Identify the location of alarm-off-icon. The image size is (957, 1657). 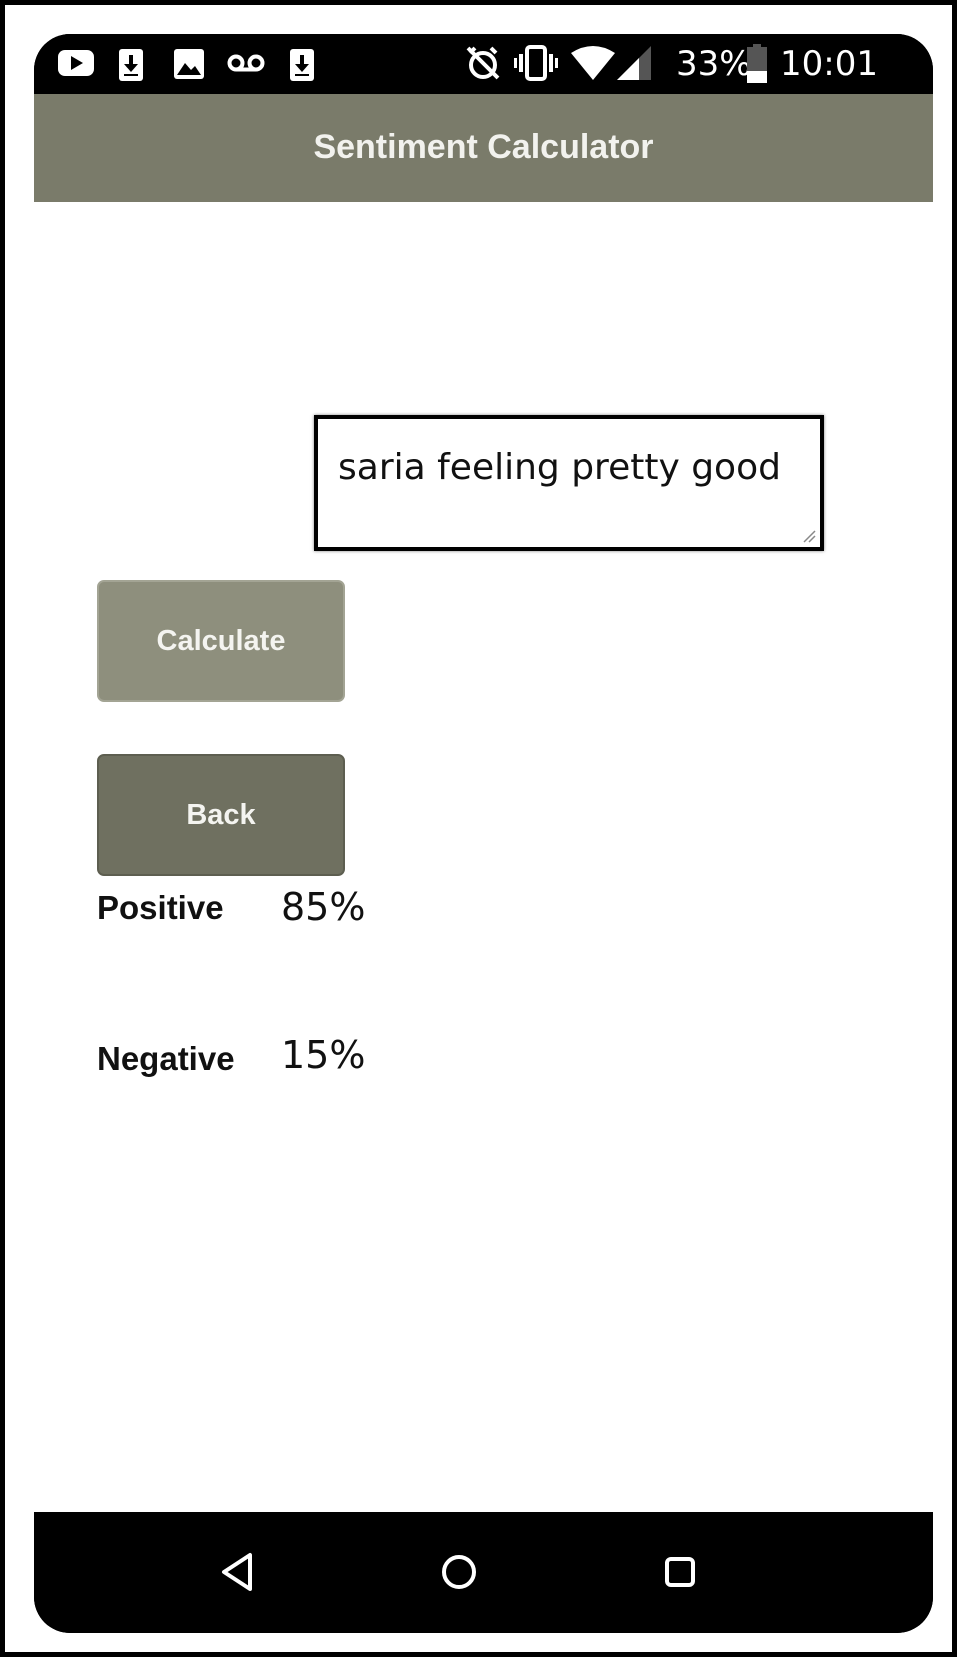
(483, 63).